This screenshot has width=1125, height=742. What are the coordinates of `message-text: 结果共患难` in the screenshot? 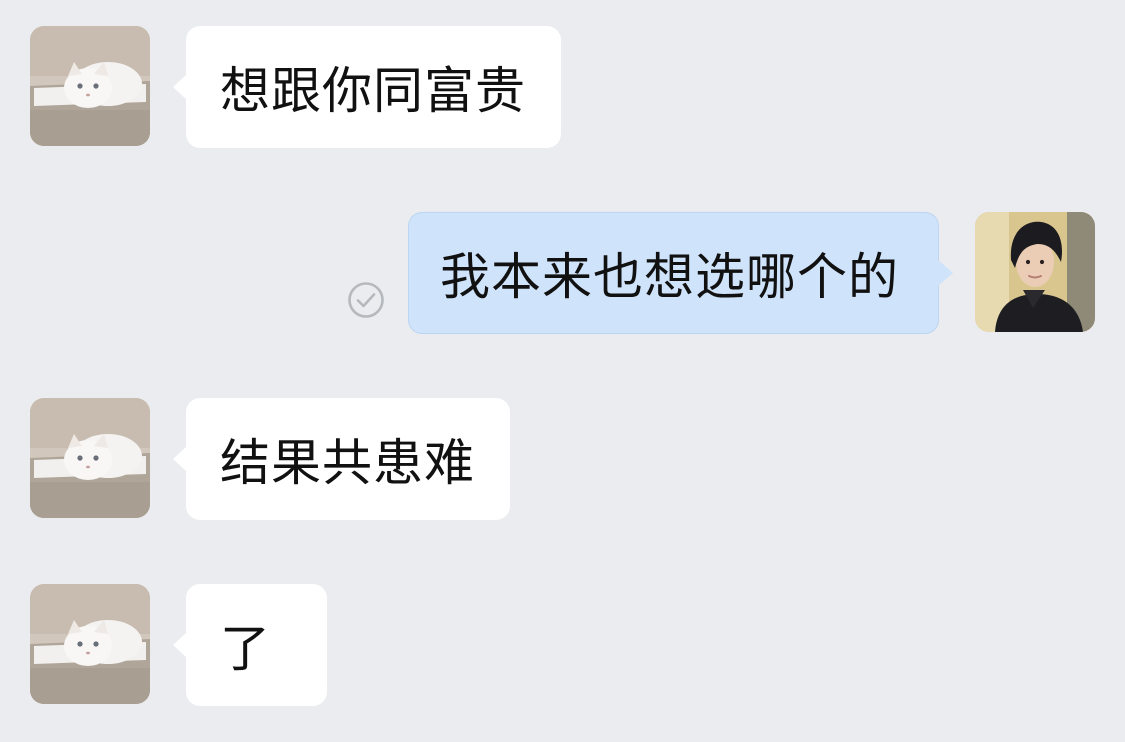 It's located at (347, 463).